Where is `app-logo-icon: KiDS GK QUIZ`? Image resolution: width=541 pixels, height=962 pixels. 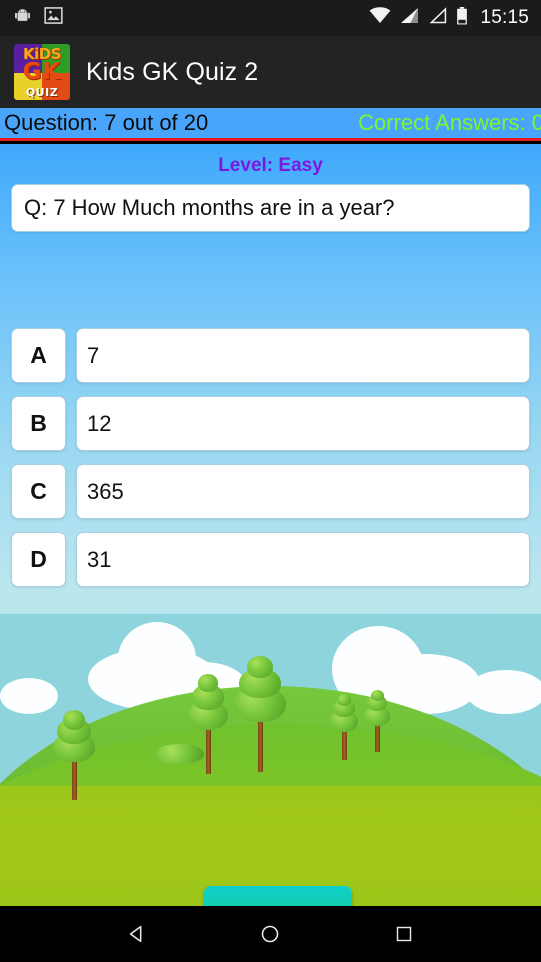 app-logo-icon: KiDS GK QUIZ is located at coordinates (42, 72).